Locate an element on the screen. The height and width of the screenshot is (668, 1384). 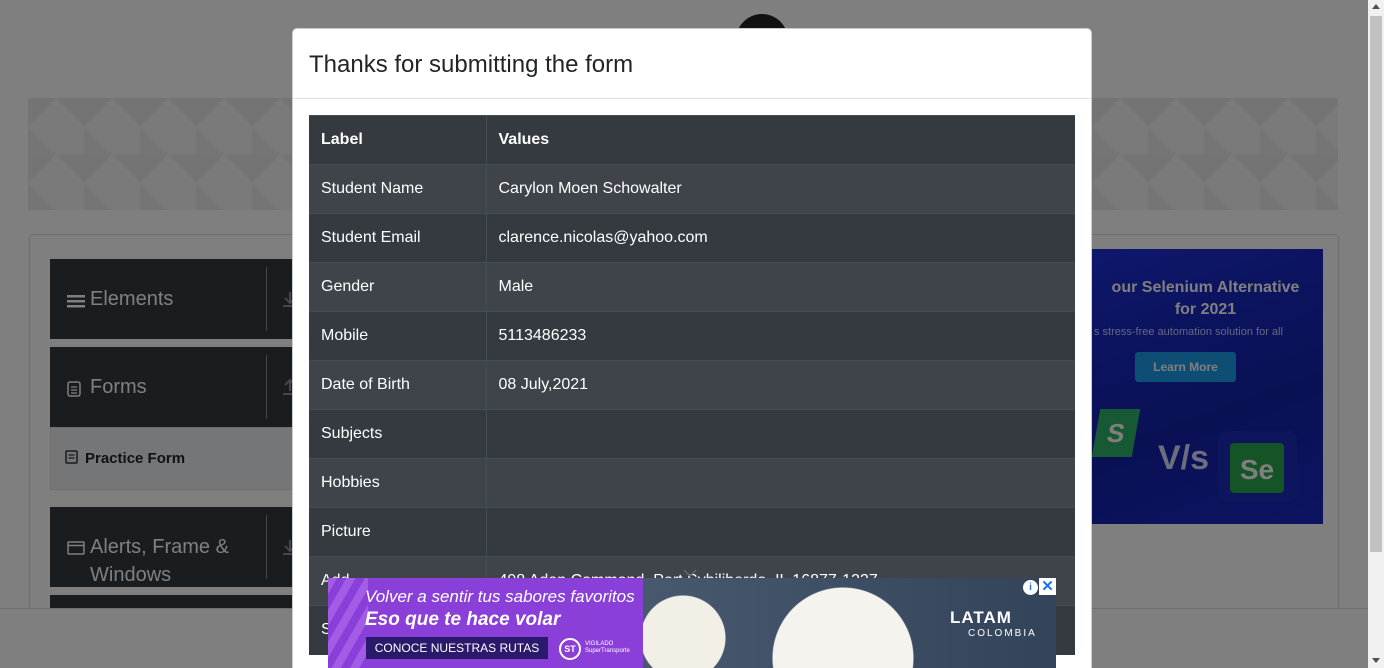
row-label: Date of Birth is located at coordinates (398, 385).